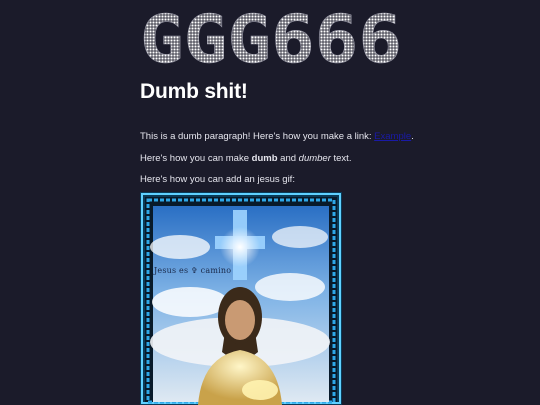  I want to click on bold-text: dumb, so click(264, 158).